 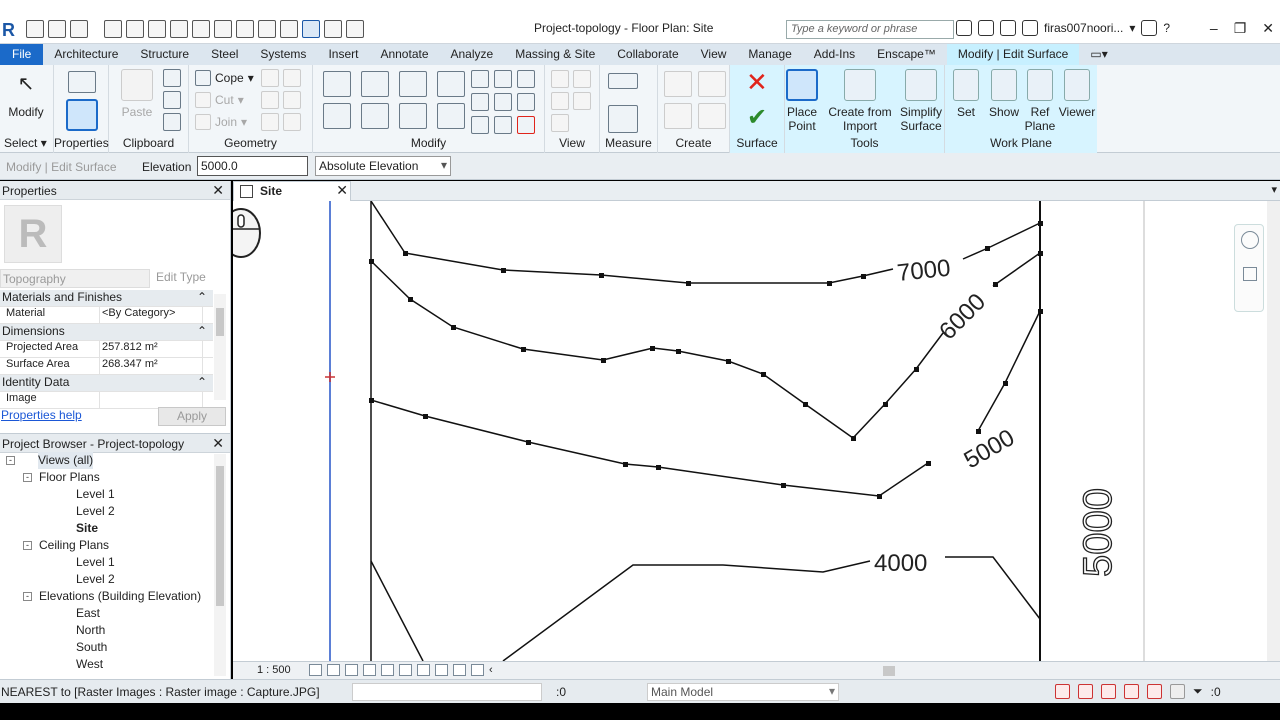 What do you see at coordinates (106, 349) in the screenshot?
I see `property-row: Projected Area 257.812 m²` at bounding box center [106, 349].